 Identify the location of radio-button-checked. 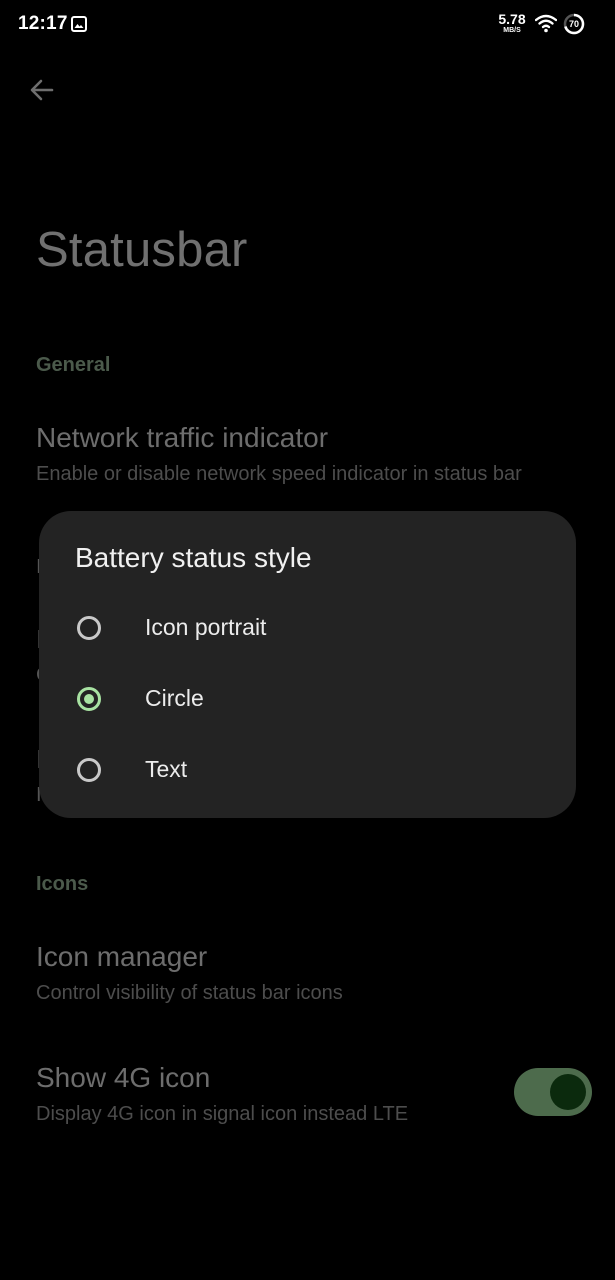
(89, 699).